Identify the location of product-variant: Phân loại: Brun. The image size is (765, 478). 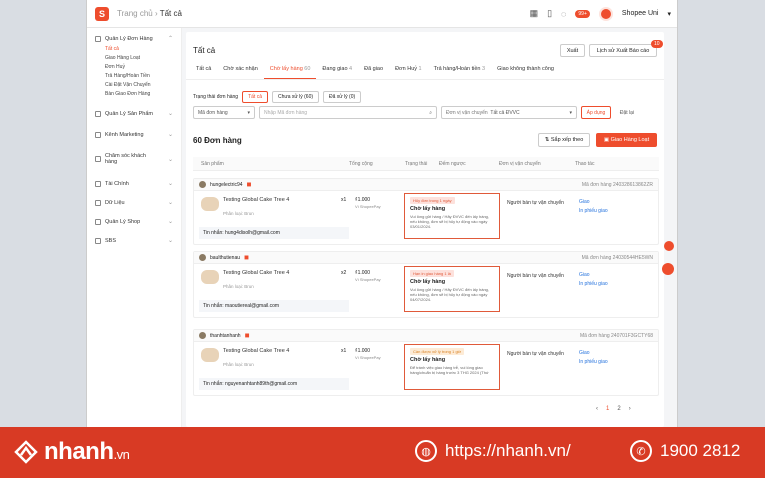
(238, 286).